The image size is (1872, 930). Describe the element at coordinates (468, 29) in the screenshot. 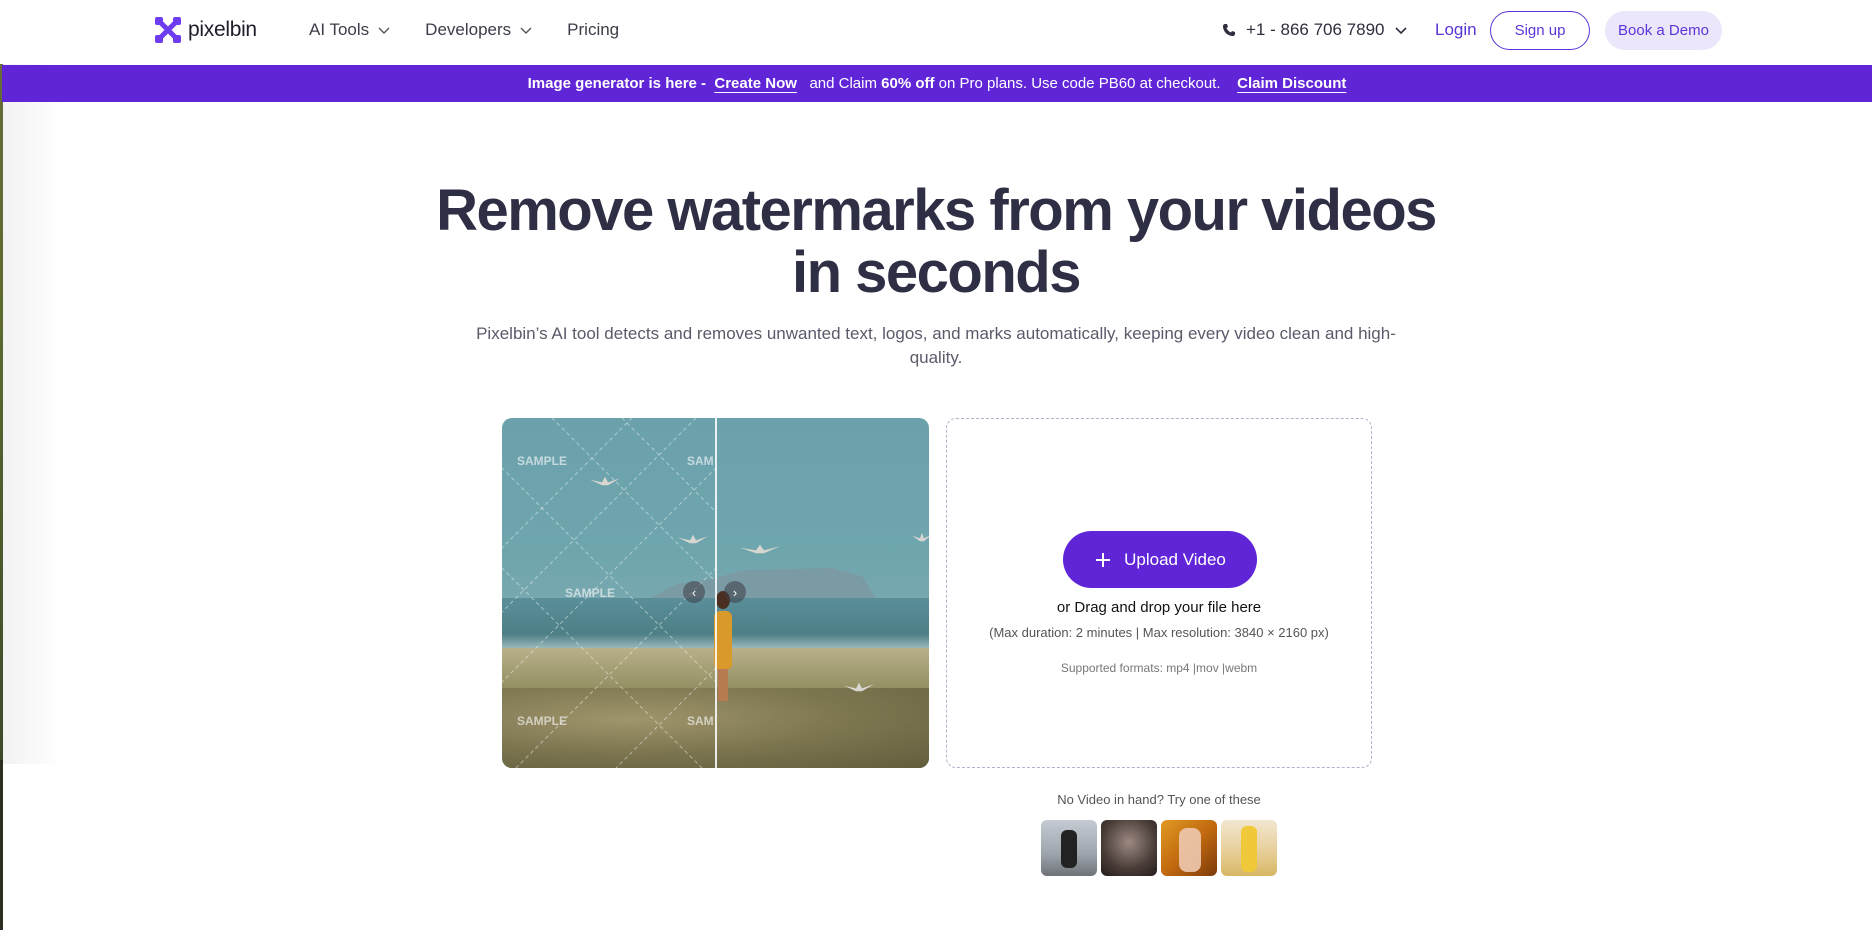

I see `nav-label: Developers` at that location.